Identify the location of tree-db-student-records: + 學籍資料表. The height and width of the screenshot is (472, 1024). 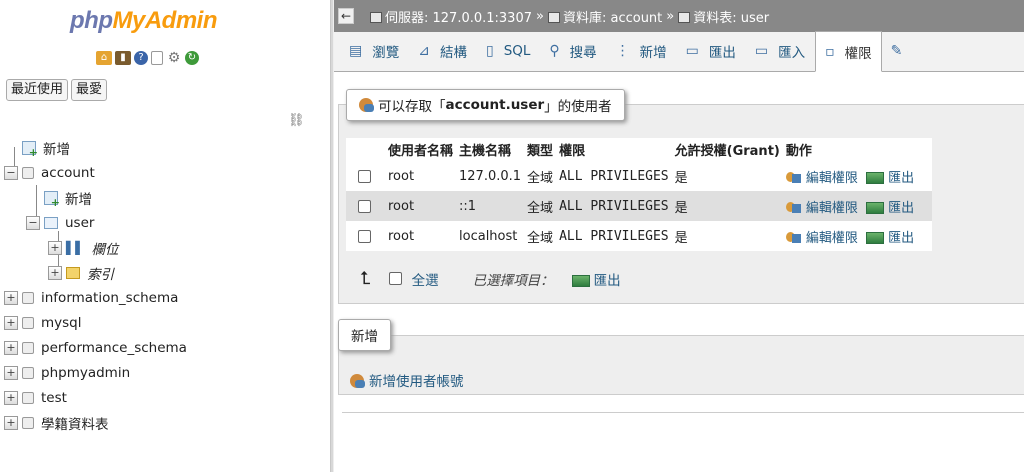
(164, 422).